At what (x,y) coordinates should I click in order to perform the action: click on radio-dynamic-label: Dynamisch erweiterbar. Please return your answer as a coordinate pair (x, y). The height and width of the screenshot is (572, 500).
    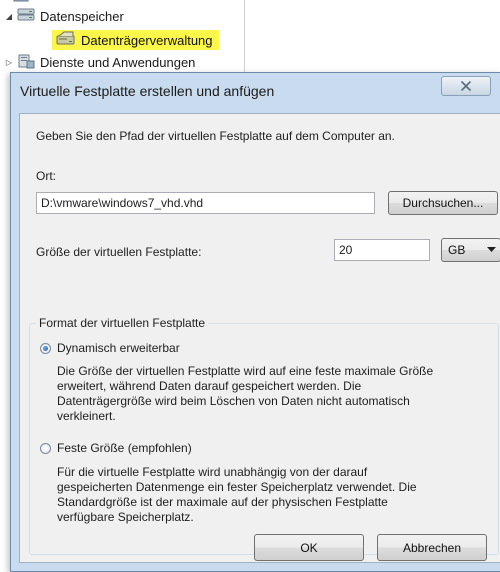
    Looking at the image, I should click on (118, 348).